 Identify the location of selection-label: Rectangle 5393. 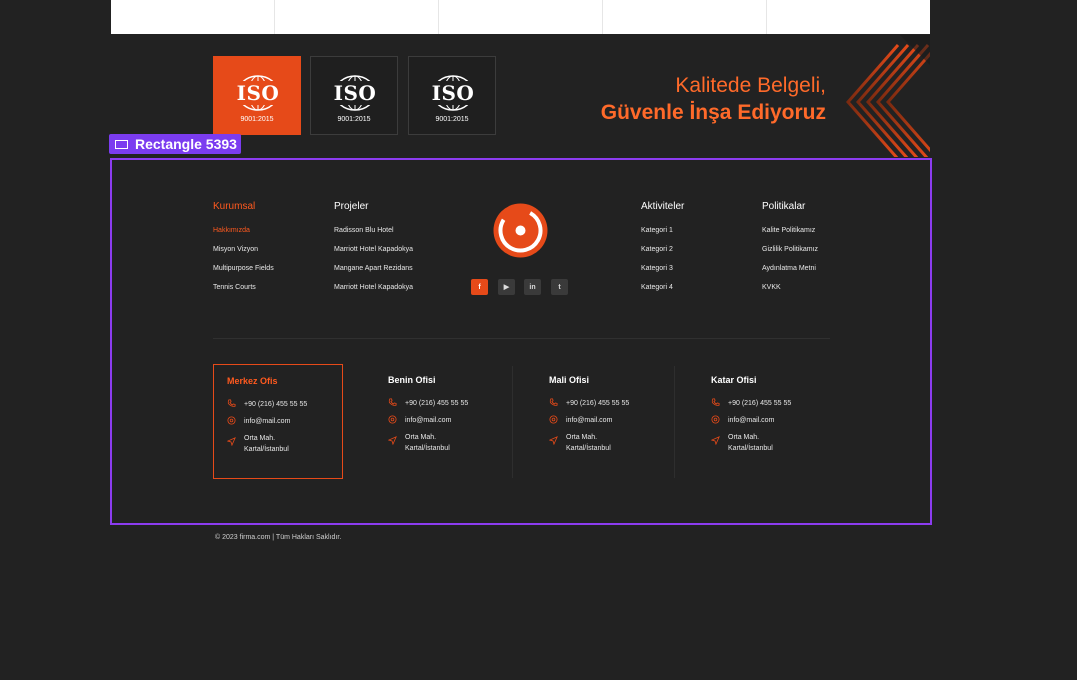
(175, 144).